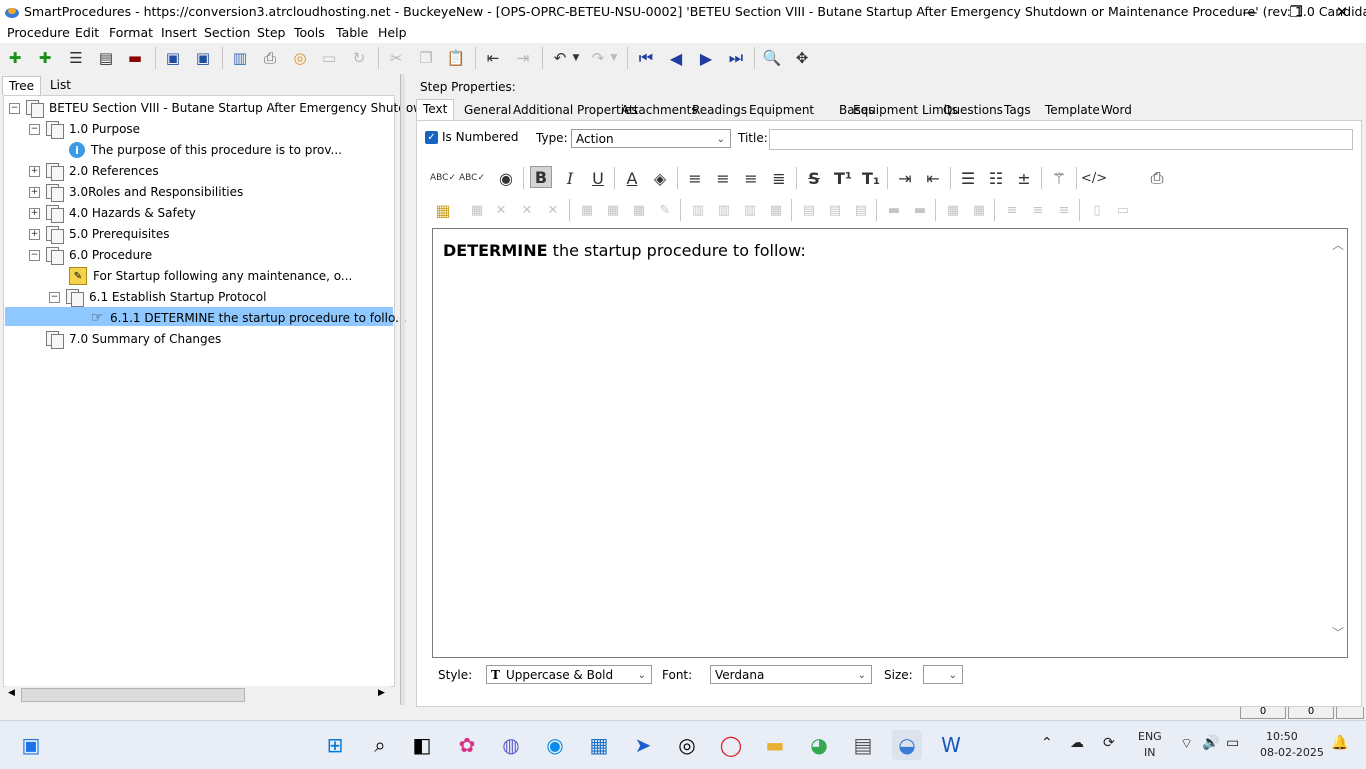 This screenshot has height=769, width=1366. I want to click on editor-vertical-scrollbar: ︿ ﹀, so click(1337, 442).